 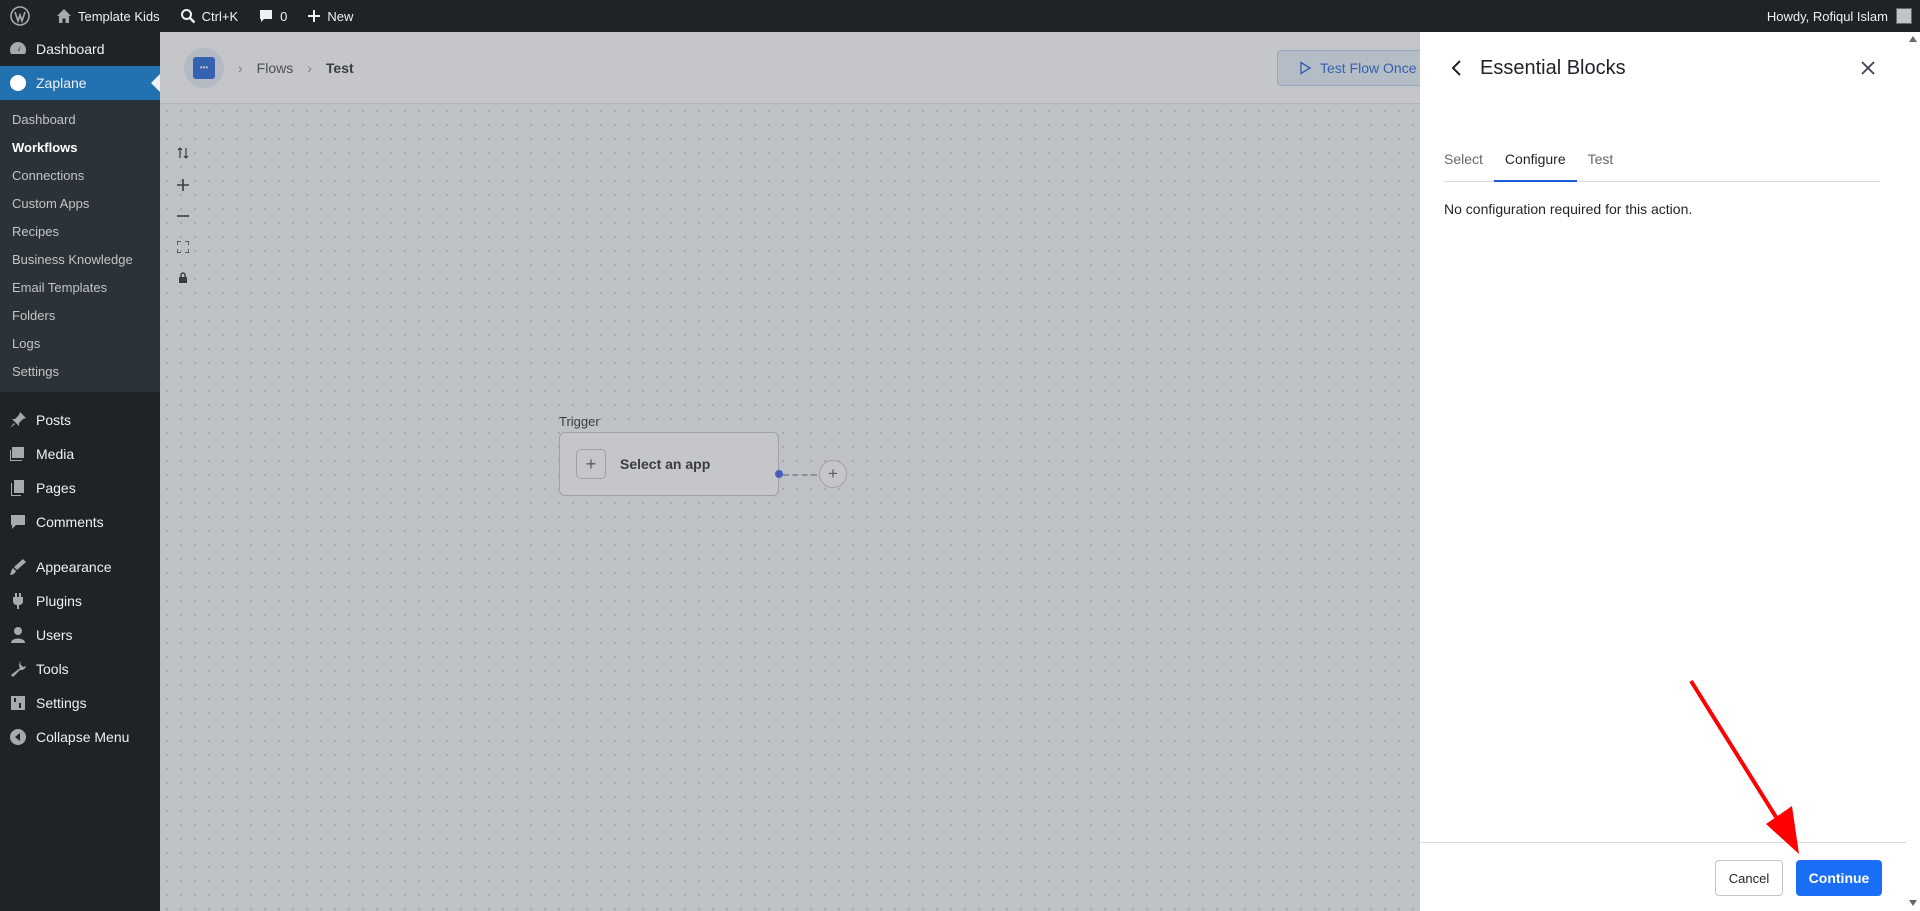 What do you see at coordinates (80, 120) in the screenshot?
I see `submenu-dashboard: Dashboard` at bounding box center [80, 120].